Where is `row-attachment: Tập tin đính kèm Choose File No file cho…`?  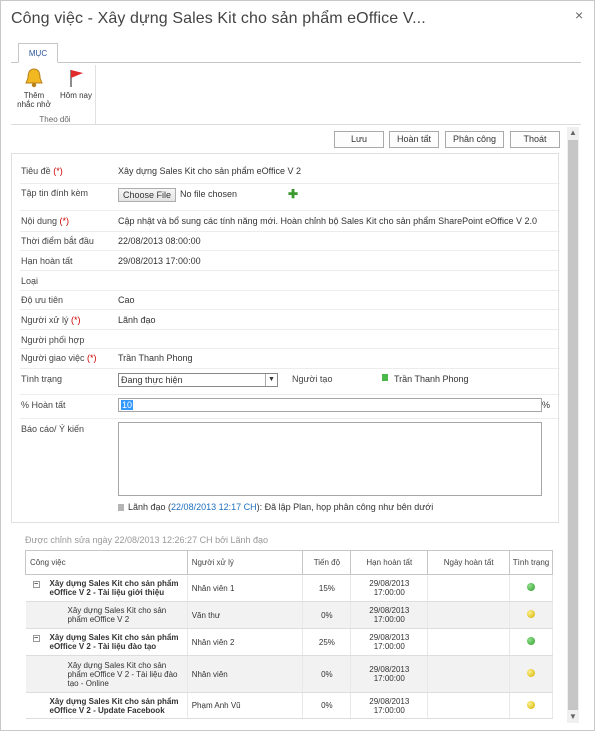
row-attachment: Tập tin đính kèm Choose File No file cho… is located at coordinates (290, 197).